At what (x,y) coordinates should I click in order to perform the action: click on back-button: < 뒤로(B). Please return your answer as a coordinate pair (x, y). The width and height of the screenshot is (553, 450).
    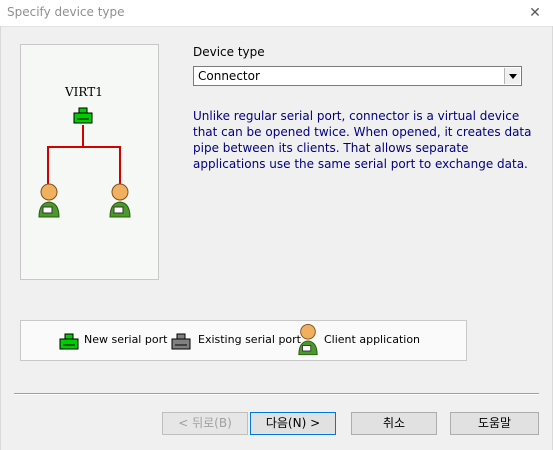
    Looking at the image, I should click on (205, 423).